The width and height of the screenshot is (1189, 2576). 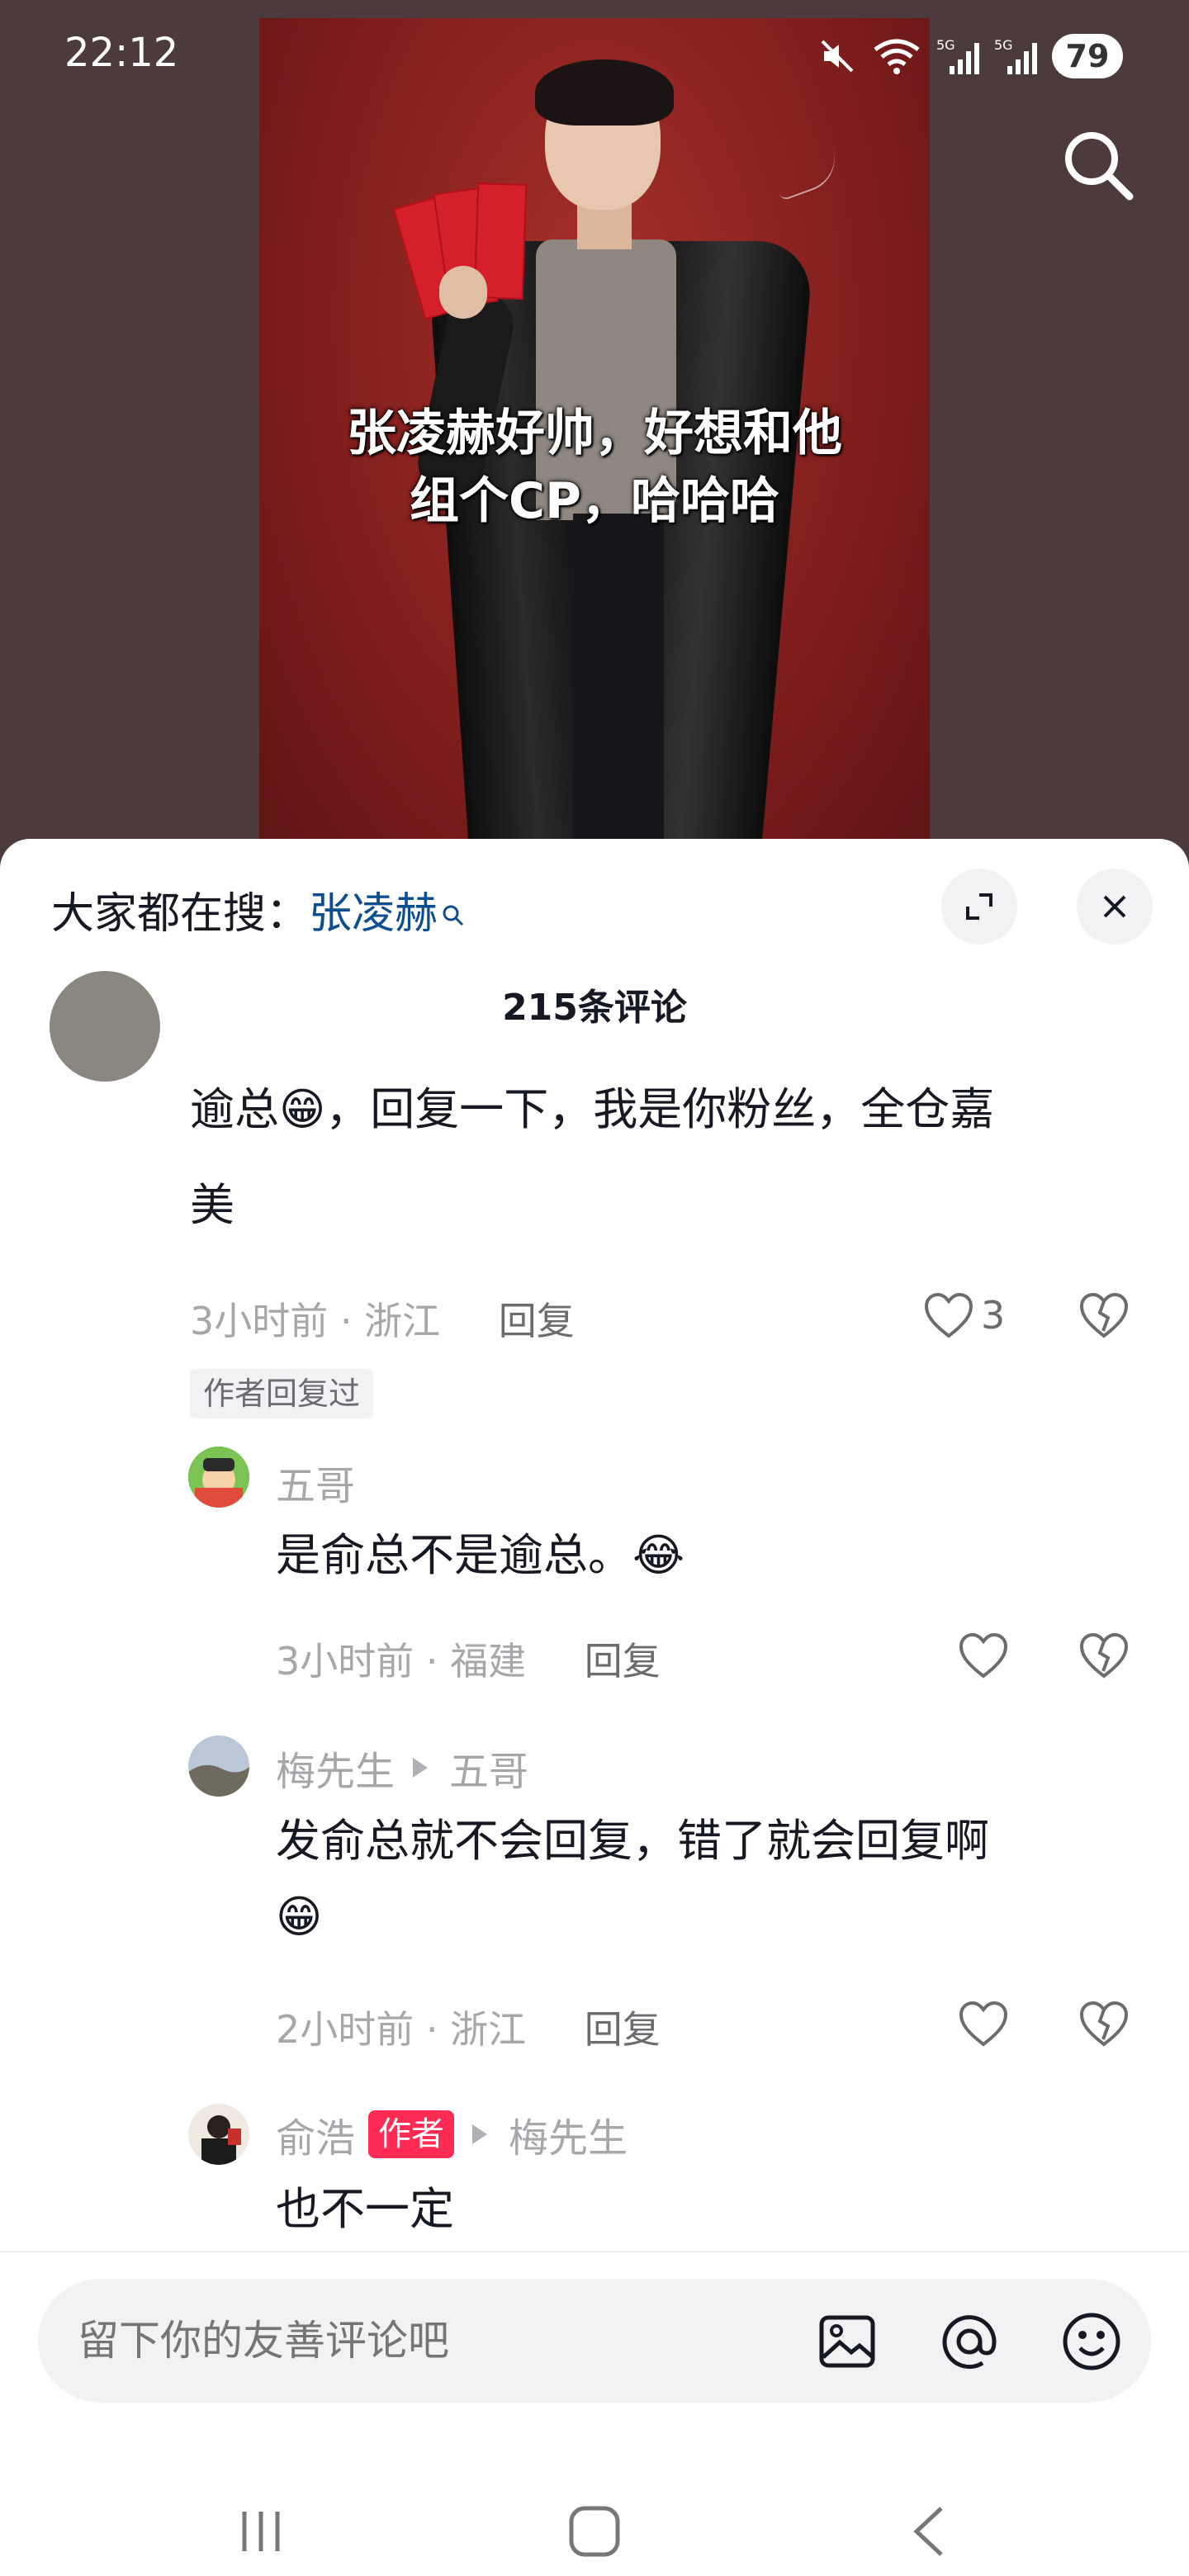 I want to click on home-icon, so click(x=594, y=2531).